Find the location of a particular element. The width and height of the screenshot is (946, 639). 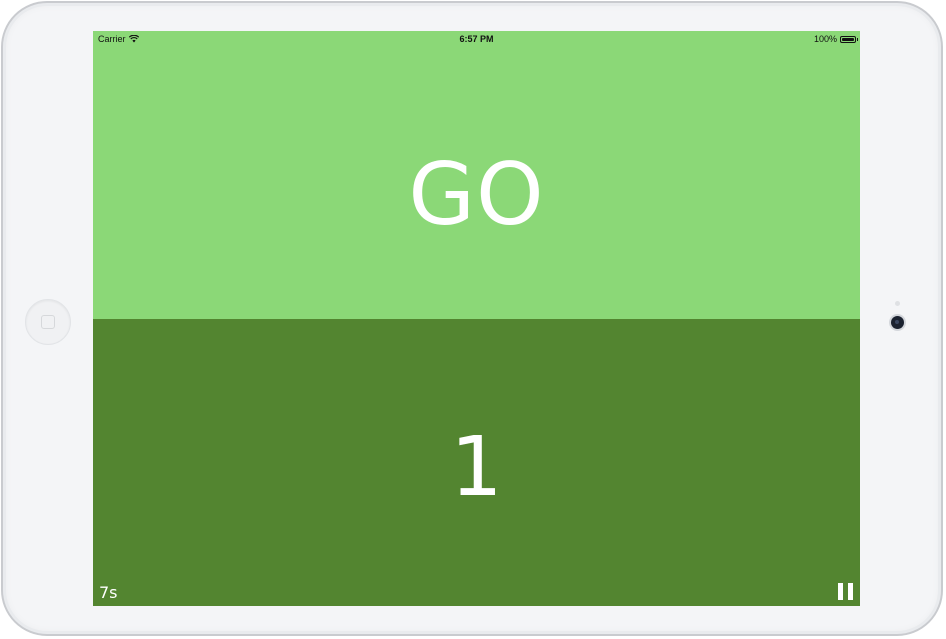

battery-fill is located at coordinates (848, 39).